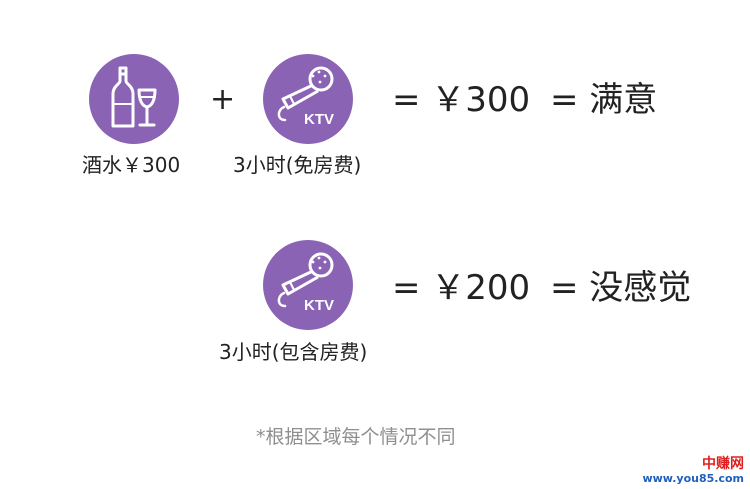 The image size is (750, 489). Describe the element at coordinates (723, 464) in the screenshot. I see `watermark-title: 中赚网` at that location.